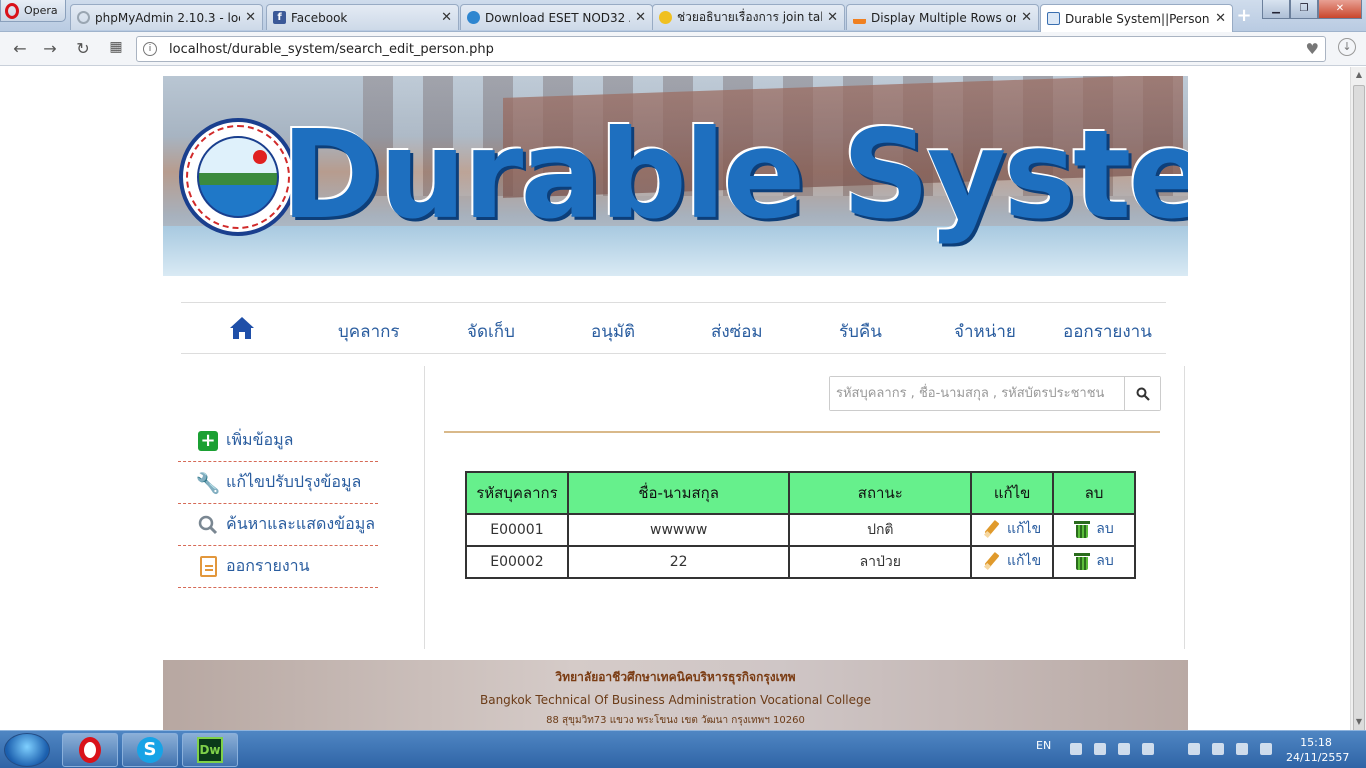 Image resolution: width=1366 pixels, height=768 pixels. I want to click on college-seal-logo, so click(238, 177).